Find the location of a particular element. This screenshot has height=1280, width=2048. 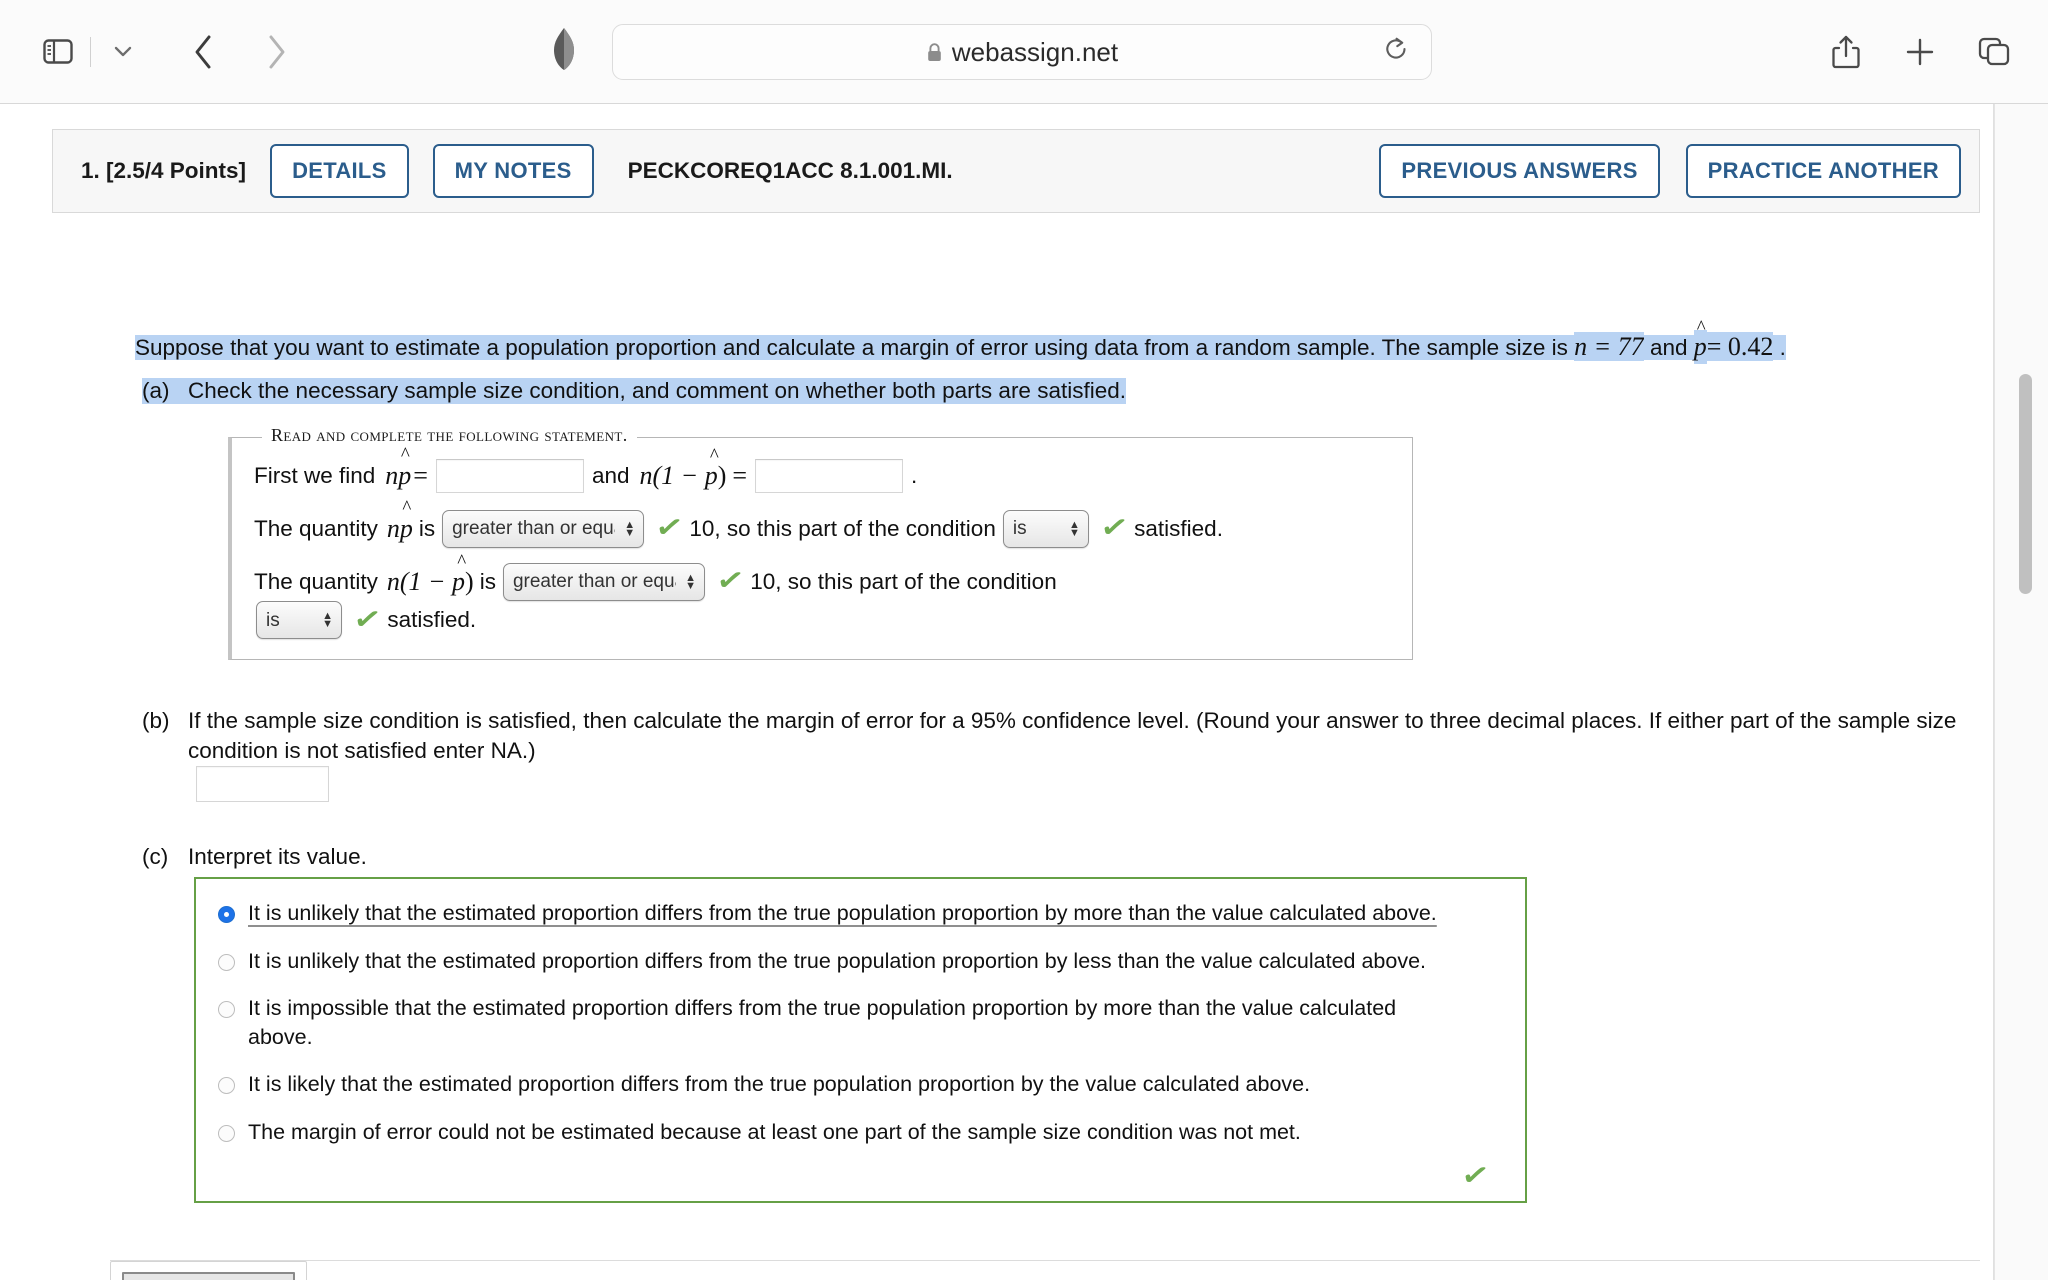

problem-statement-conjunction: and is located at coordinates (1668, 347).